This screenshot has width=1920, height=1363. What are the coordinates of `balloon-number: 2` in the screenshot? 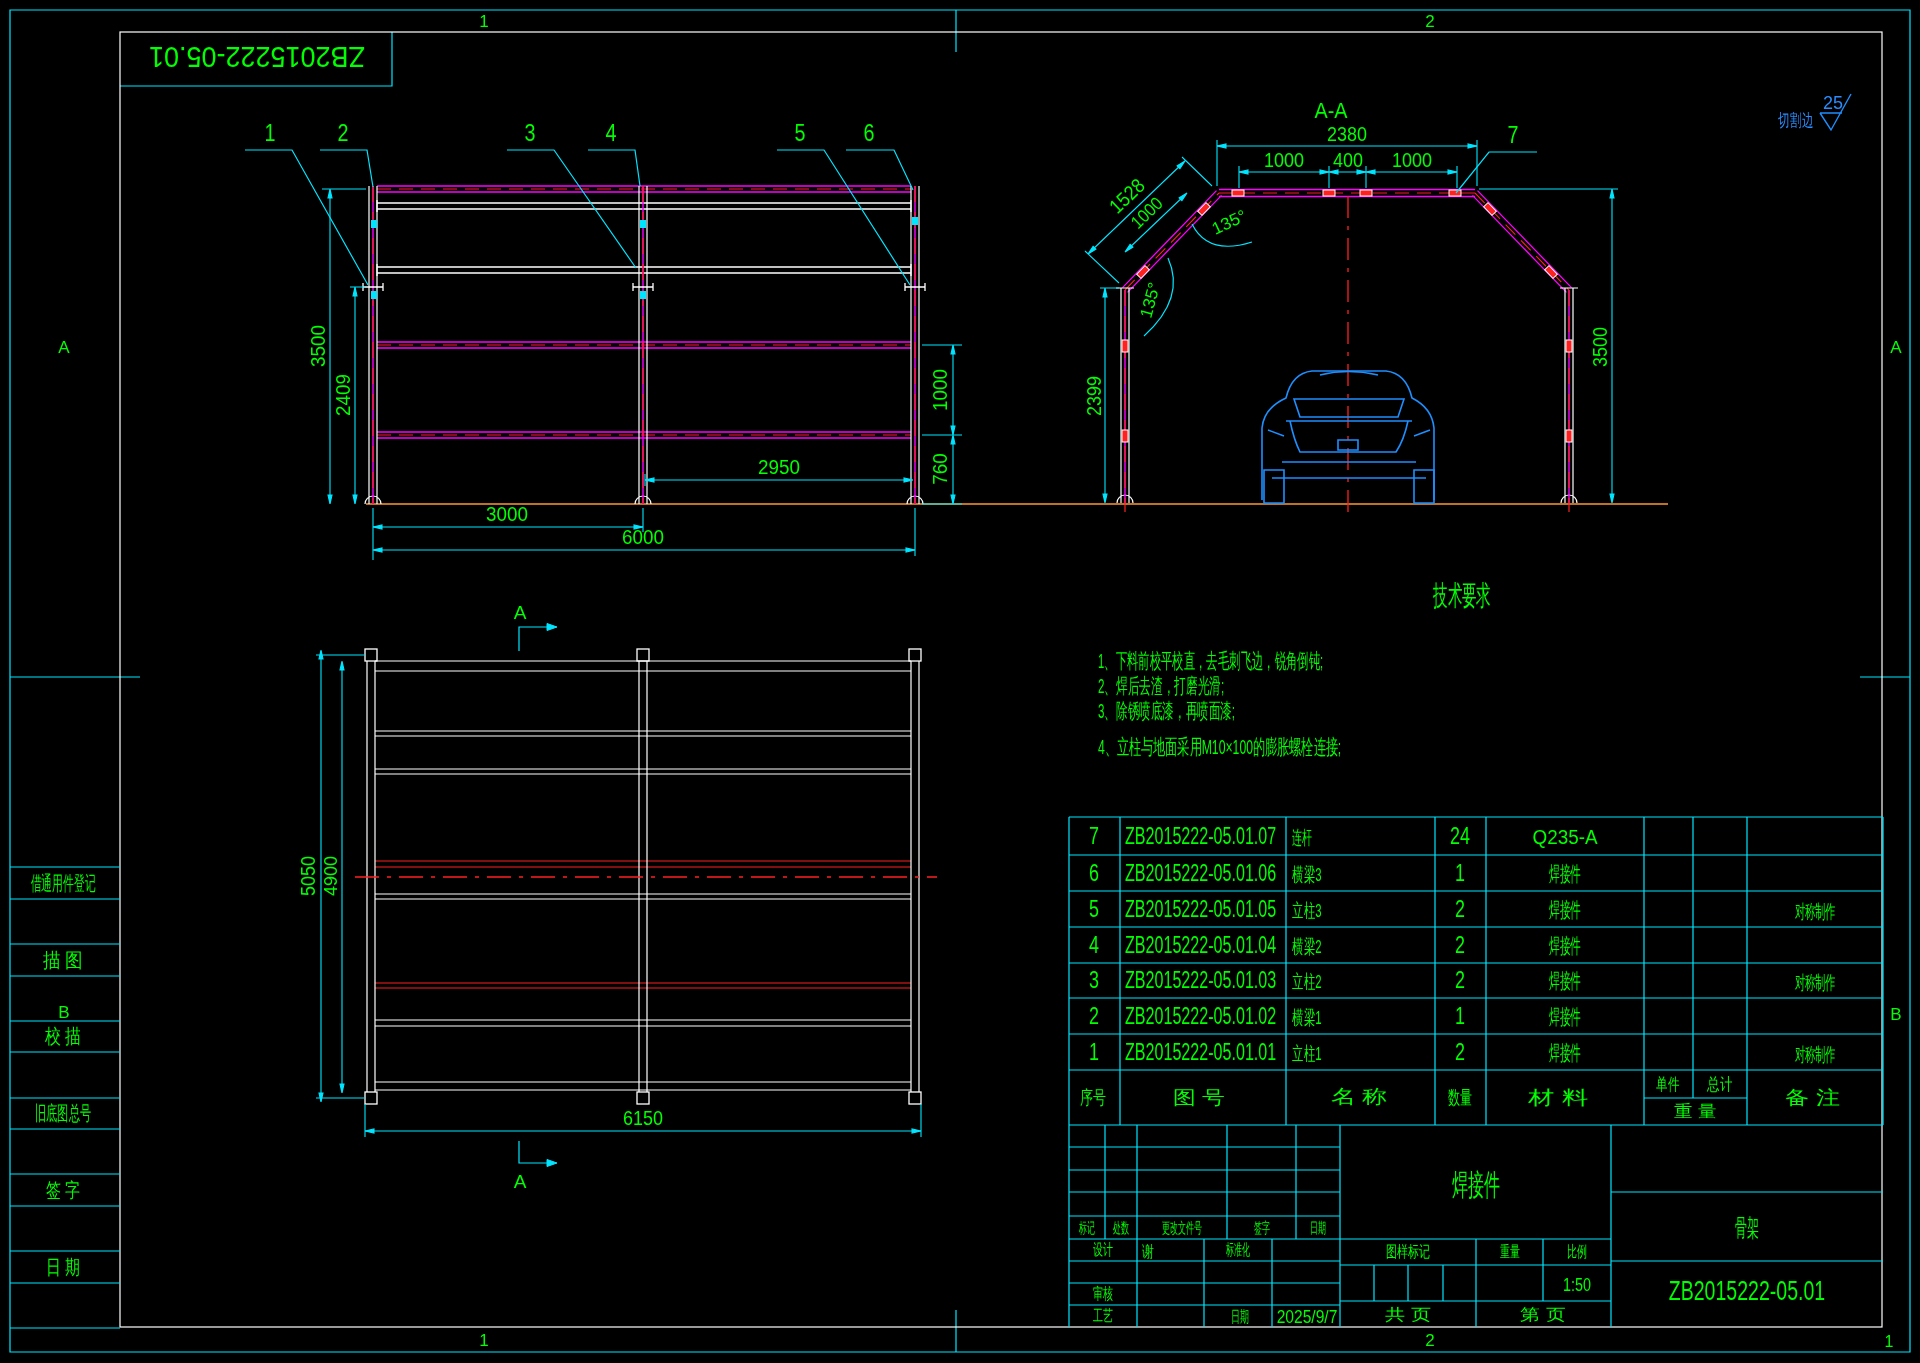 It's located at (343, 133).